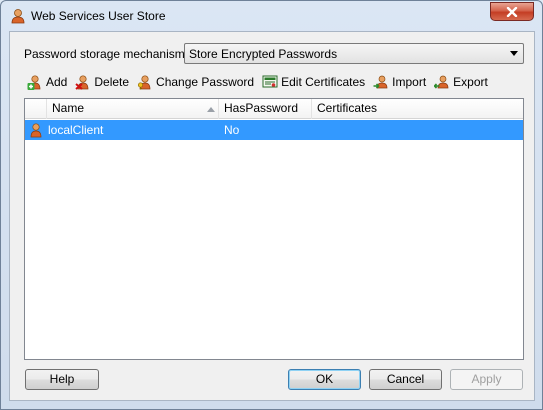  I want to click on close-button, so click(512, 11).